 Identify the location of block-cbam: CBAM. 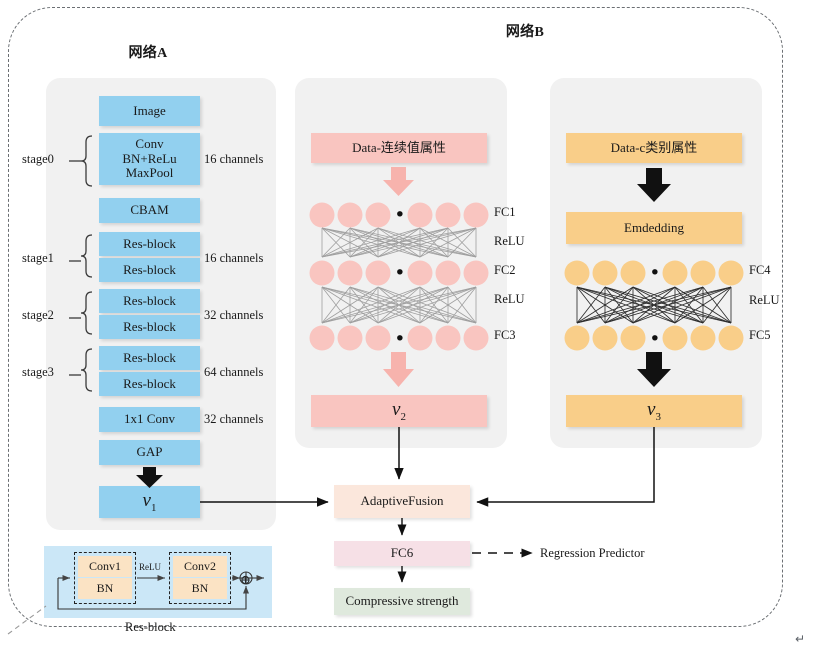
(149, 210).